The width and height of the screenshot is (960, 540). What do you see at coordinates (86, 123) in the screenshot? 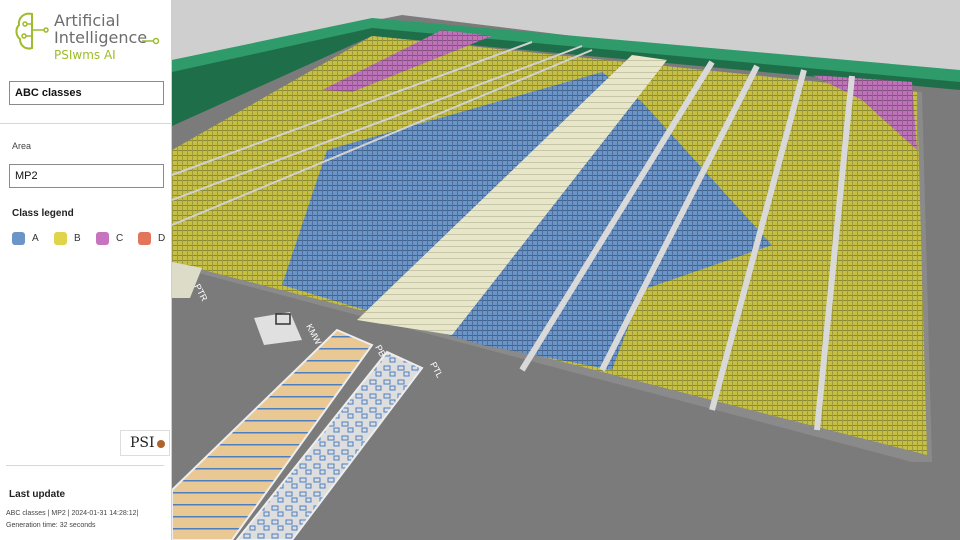
I see `sidebar-divider` at bounding box center [86, 123].